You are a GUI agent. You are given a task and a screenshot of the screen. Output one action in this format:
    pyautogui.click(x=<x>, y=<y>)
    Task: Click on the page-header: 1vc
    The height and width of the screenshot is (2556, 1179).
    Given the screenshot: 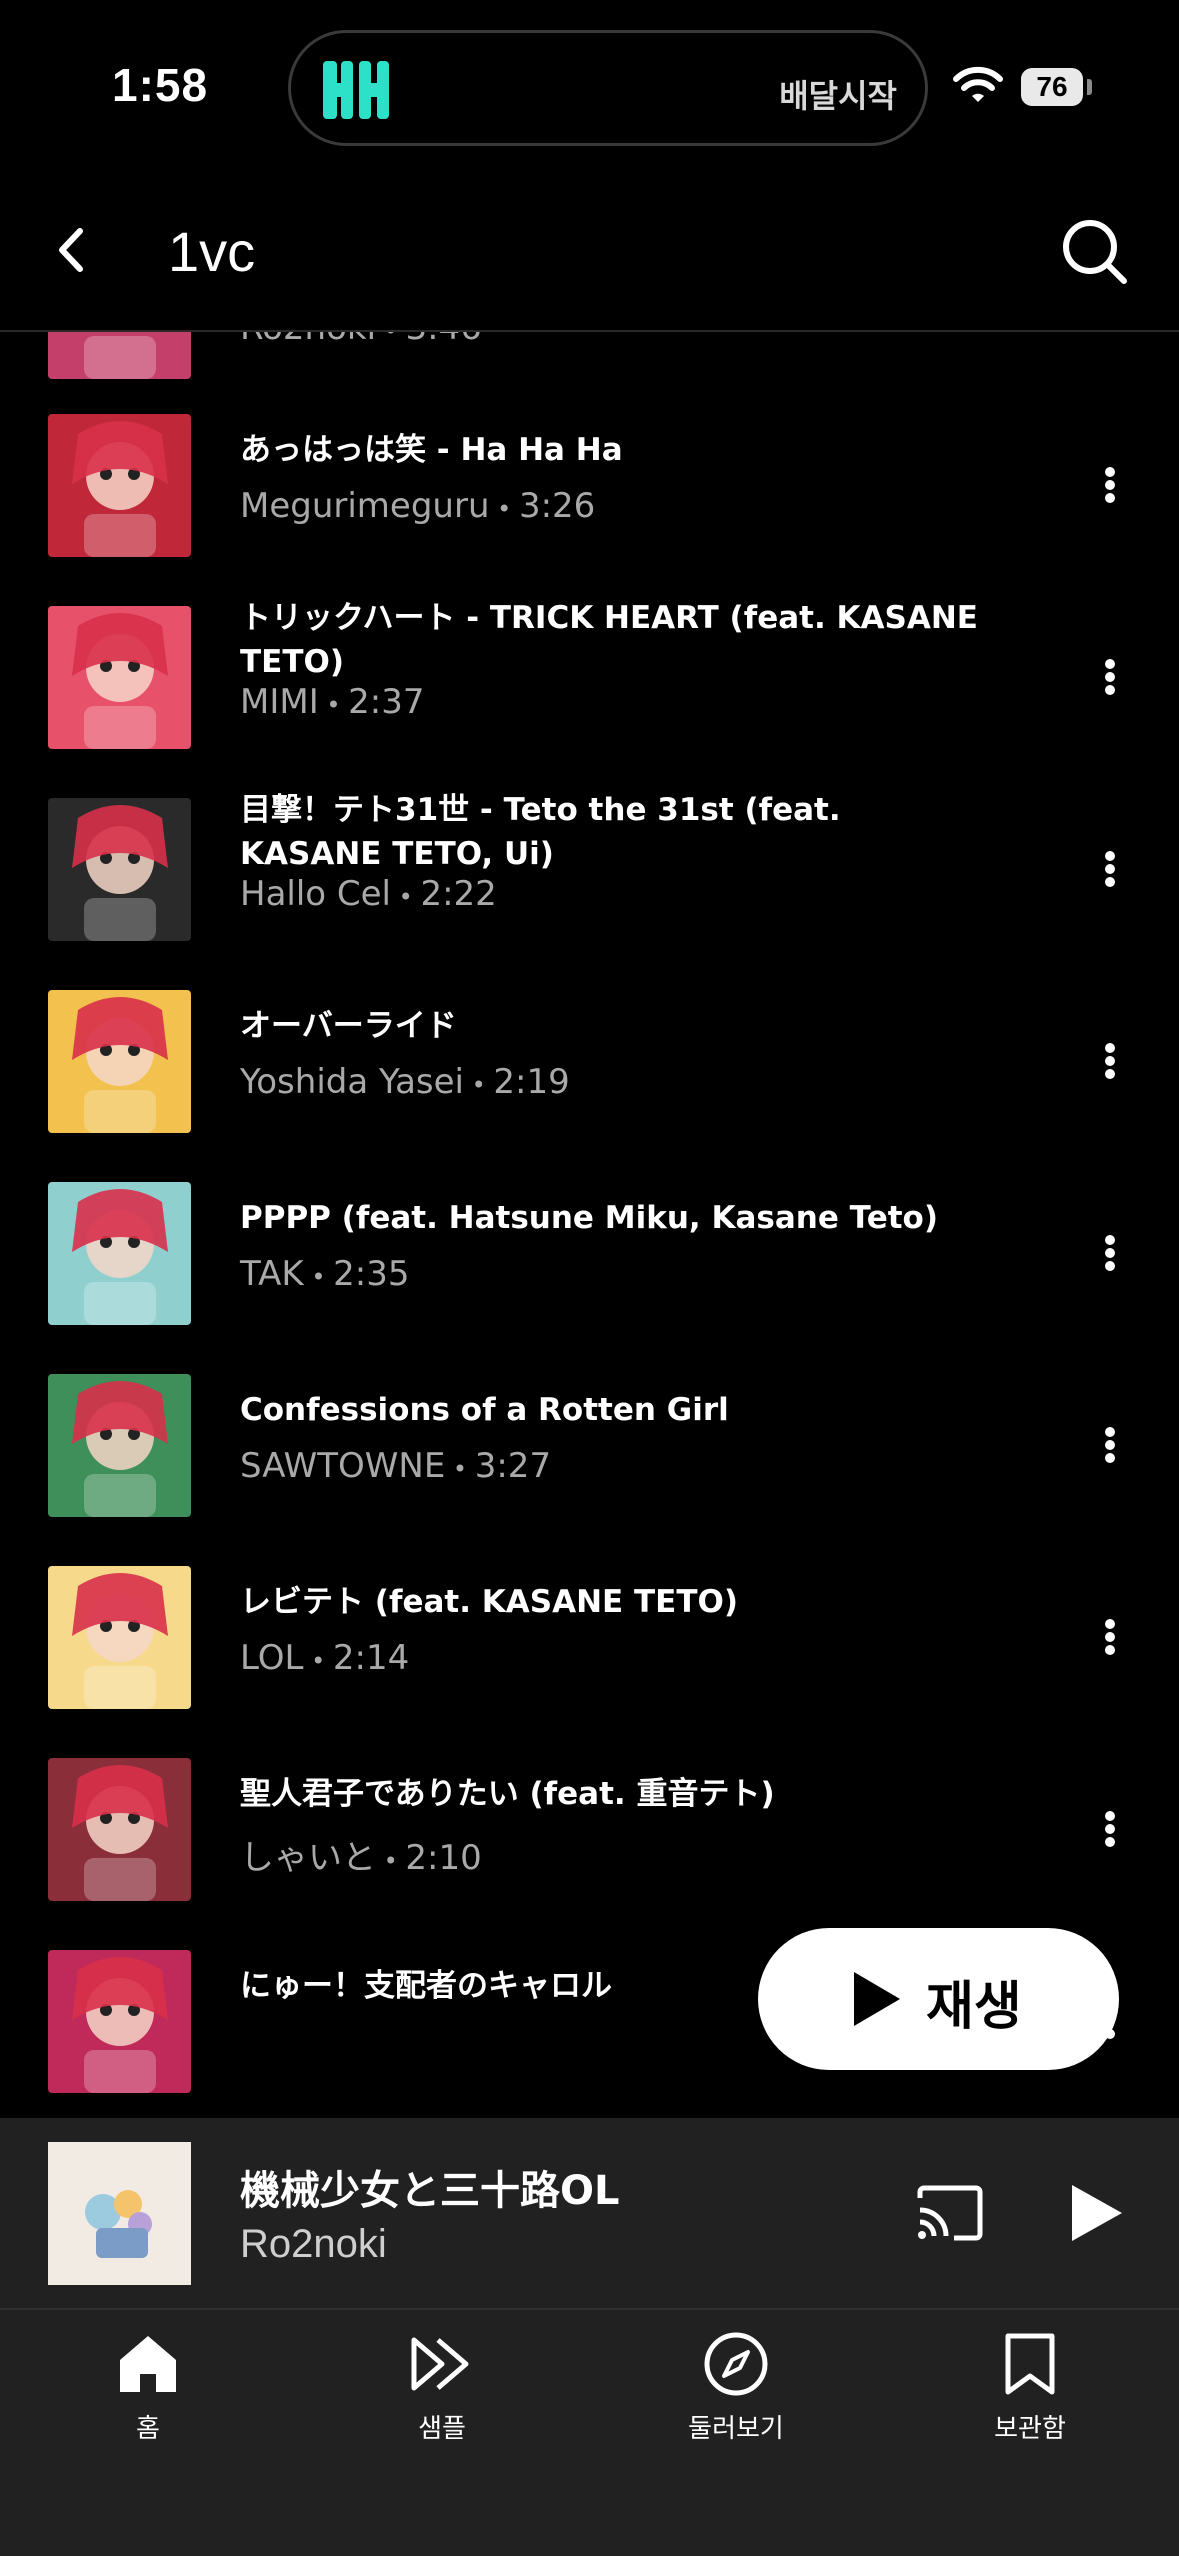 What is the action you would take?
    pyautogui.click(x=589, y=253)
    